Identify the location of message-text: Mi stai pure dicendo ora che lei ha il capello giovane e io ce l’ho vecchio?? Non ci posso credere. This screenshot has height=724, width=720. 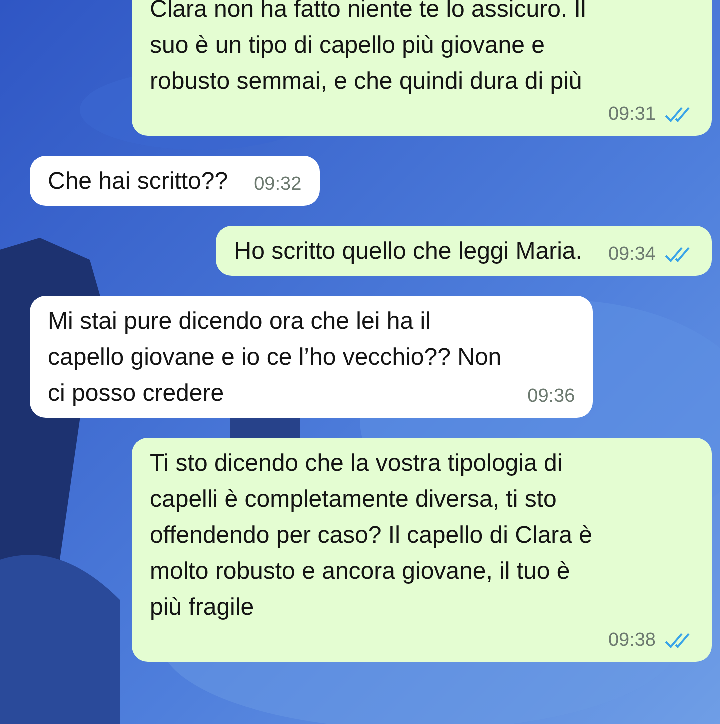
(275, 358).